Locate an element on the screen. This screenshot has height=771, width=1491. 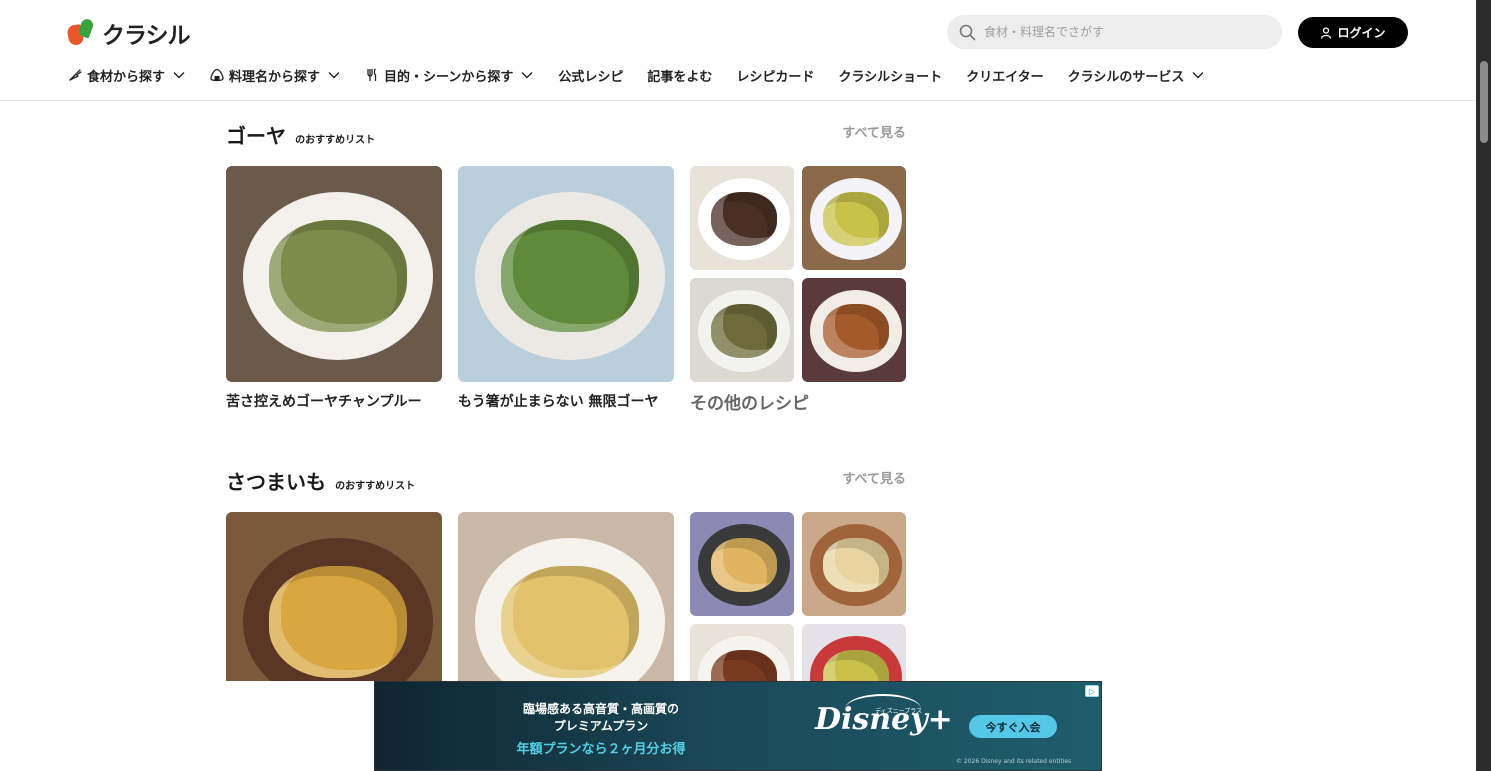
nav-item-recipe-cards: レシピカード is located at coordinates (775, 75).